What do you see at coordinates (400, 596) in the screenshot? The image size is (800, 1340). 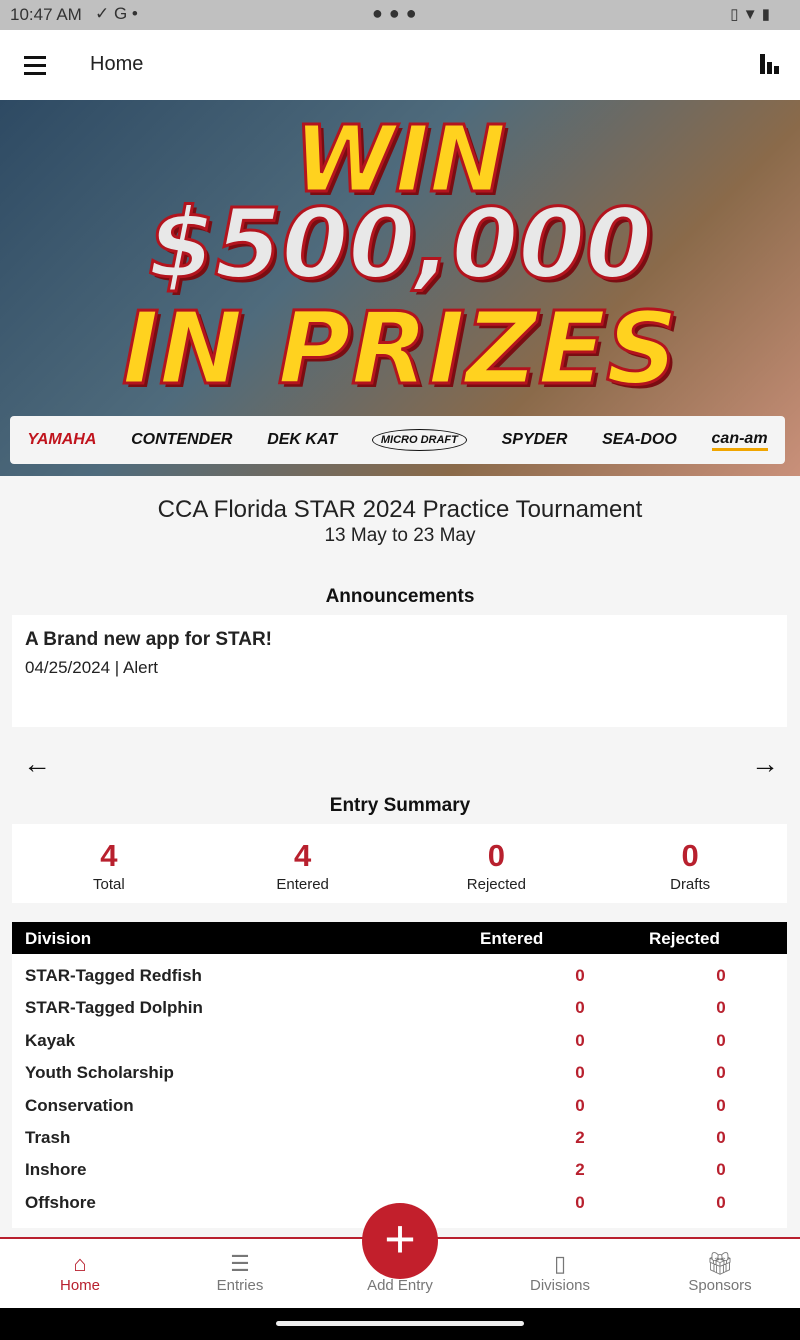 I see `announcements-heading: Announcements` at bounding box center [400, 596].